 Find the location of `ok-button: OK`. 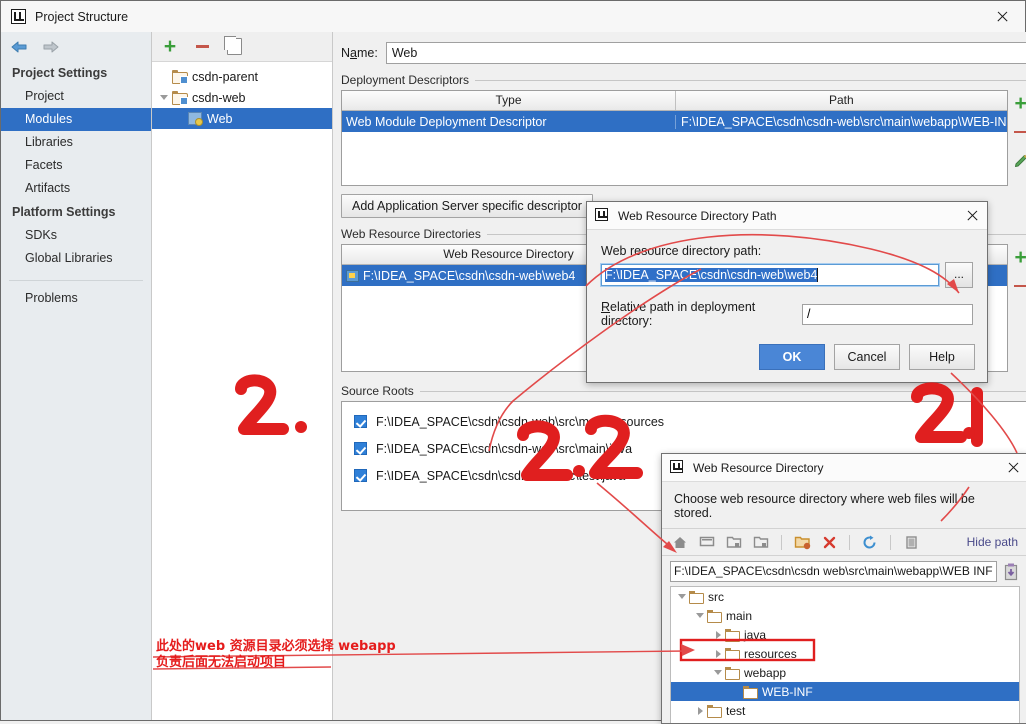

ok-button: OK is located at coordinates (792, 357).